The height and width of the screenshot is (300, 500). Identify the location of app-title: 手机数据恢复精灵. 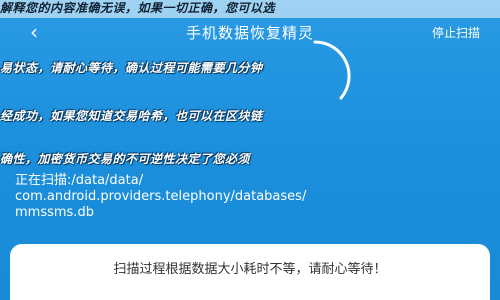
(249, 33).